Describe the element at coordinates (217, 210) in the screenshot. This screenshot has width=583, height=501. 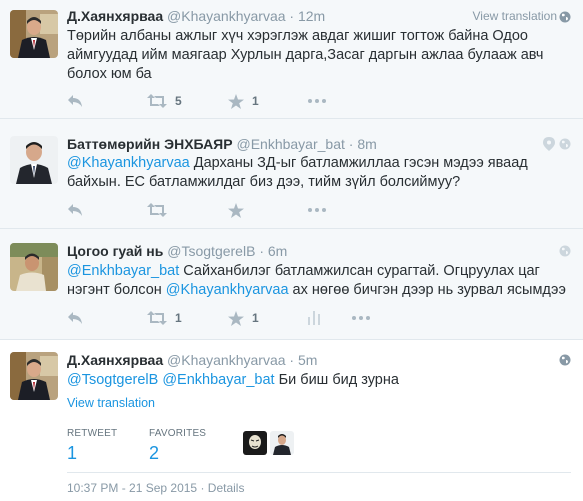
I see `tweet-actions` at that location.